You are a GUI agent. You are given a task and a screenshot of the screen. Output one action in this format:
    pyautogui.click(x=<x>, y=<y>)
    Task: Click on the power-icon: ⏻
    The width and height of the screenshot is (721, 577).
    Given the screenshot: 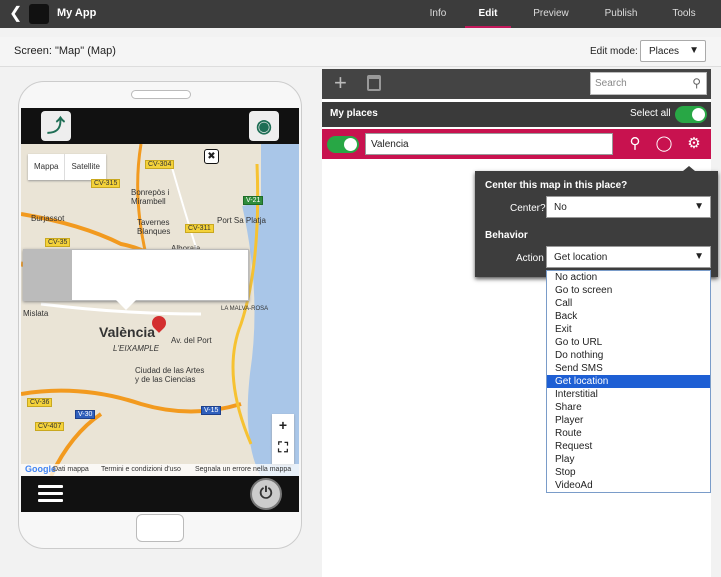 What is the action you would take?
    pyautogui.click(x=266, y=494)
    